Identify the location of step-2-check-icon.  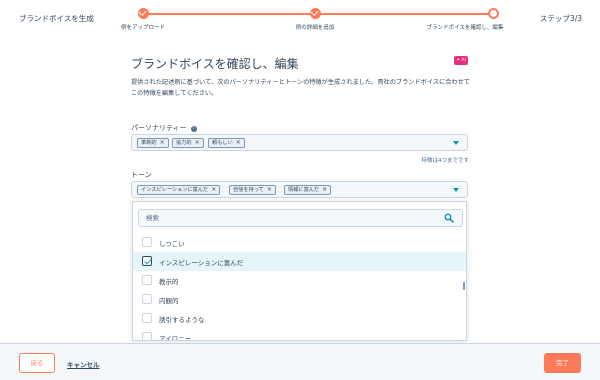
(315, 13).